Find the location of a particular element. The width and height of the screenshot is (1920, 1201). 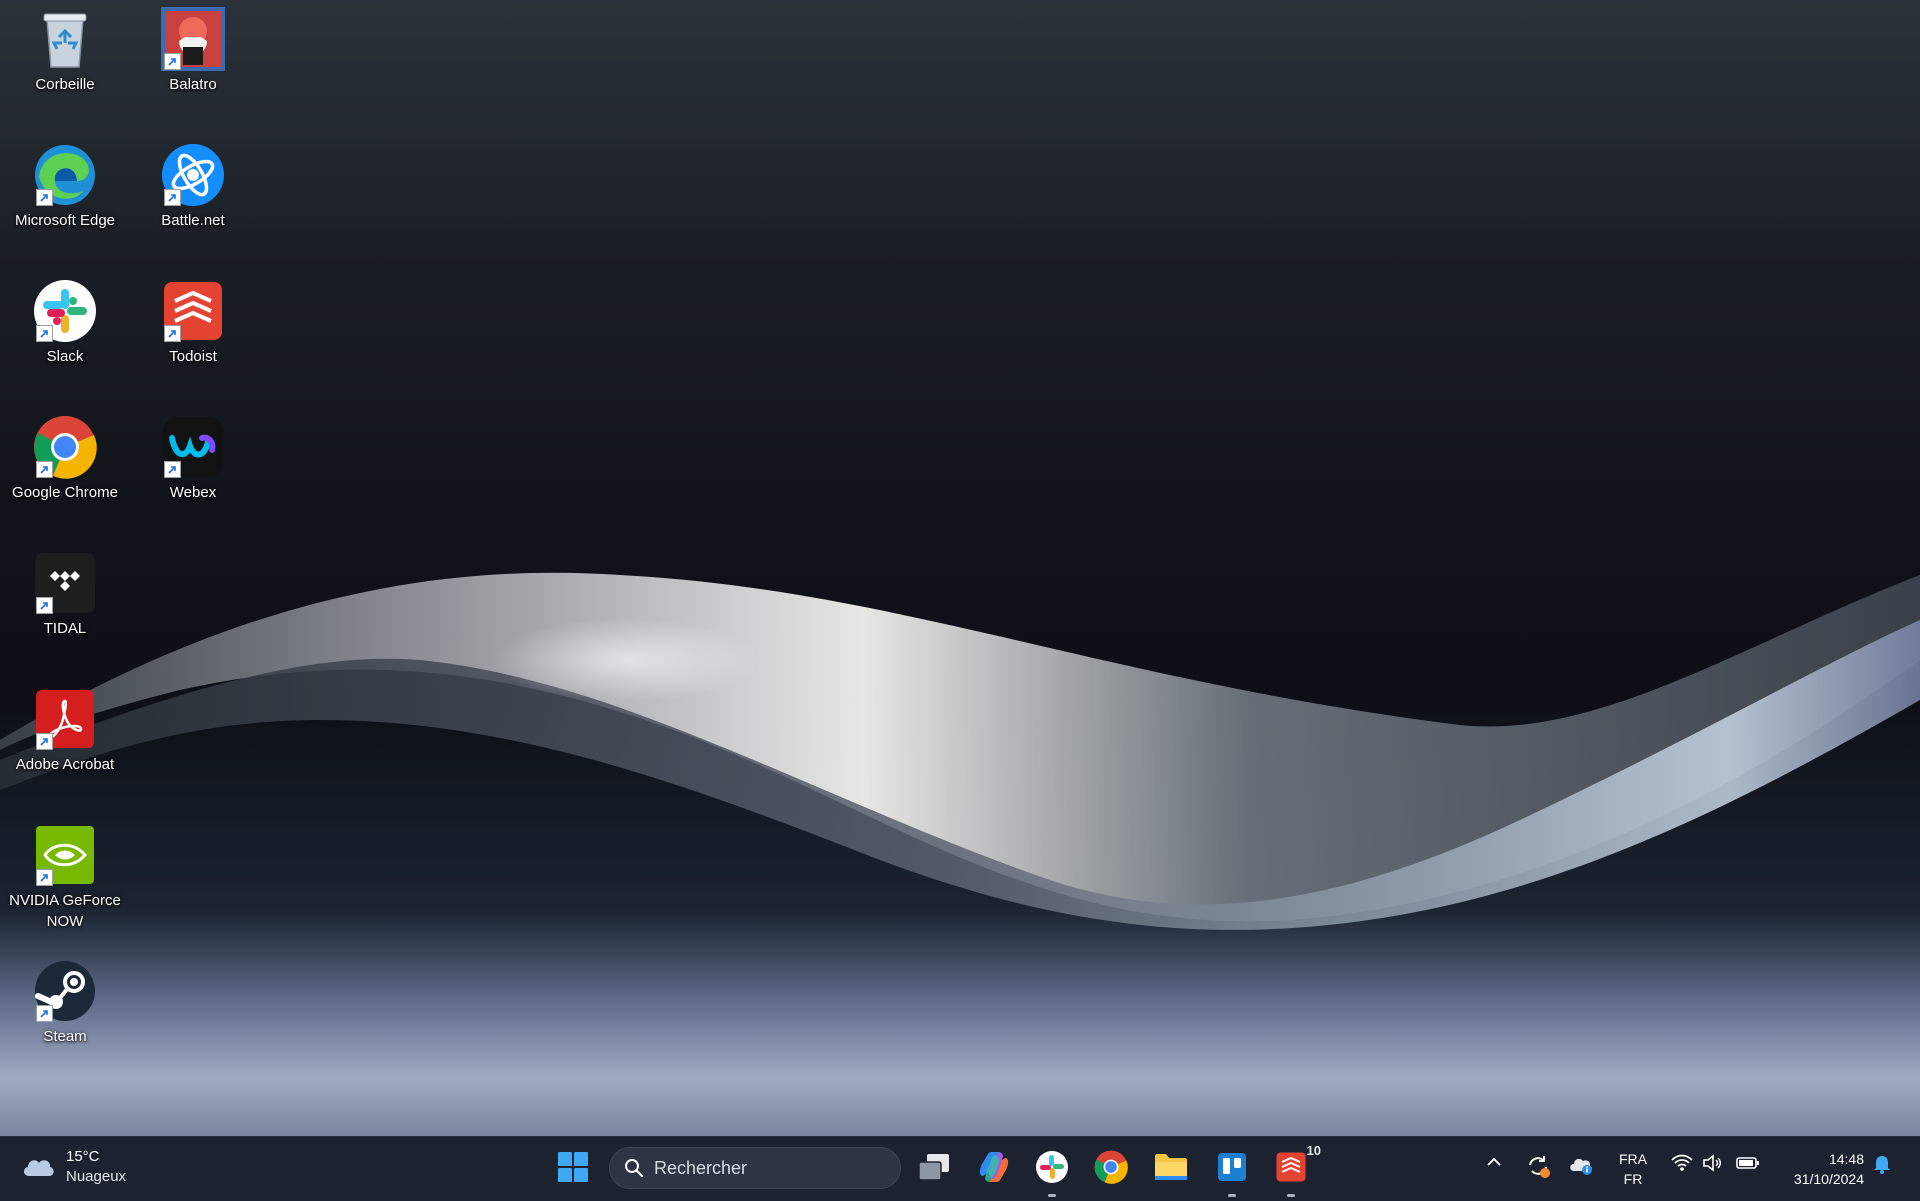

weather-widget: 15°C Nuageux is located at coordinates (73, 1167).